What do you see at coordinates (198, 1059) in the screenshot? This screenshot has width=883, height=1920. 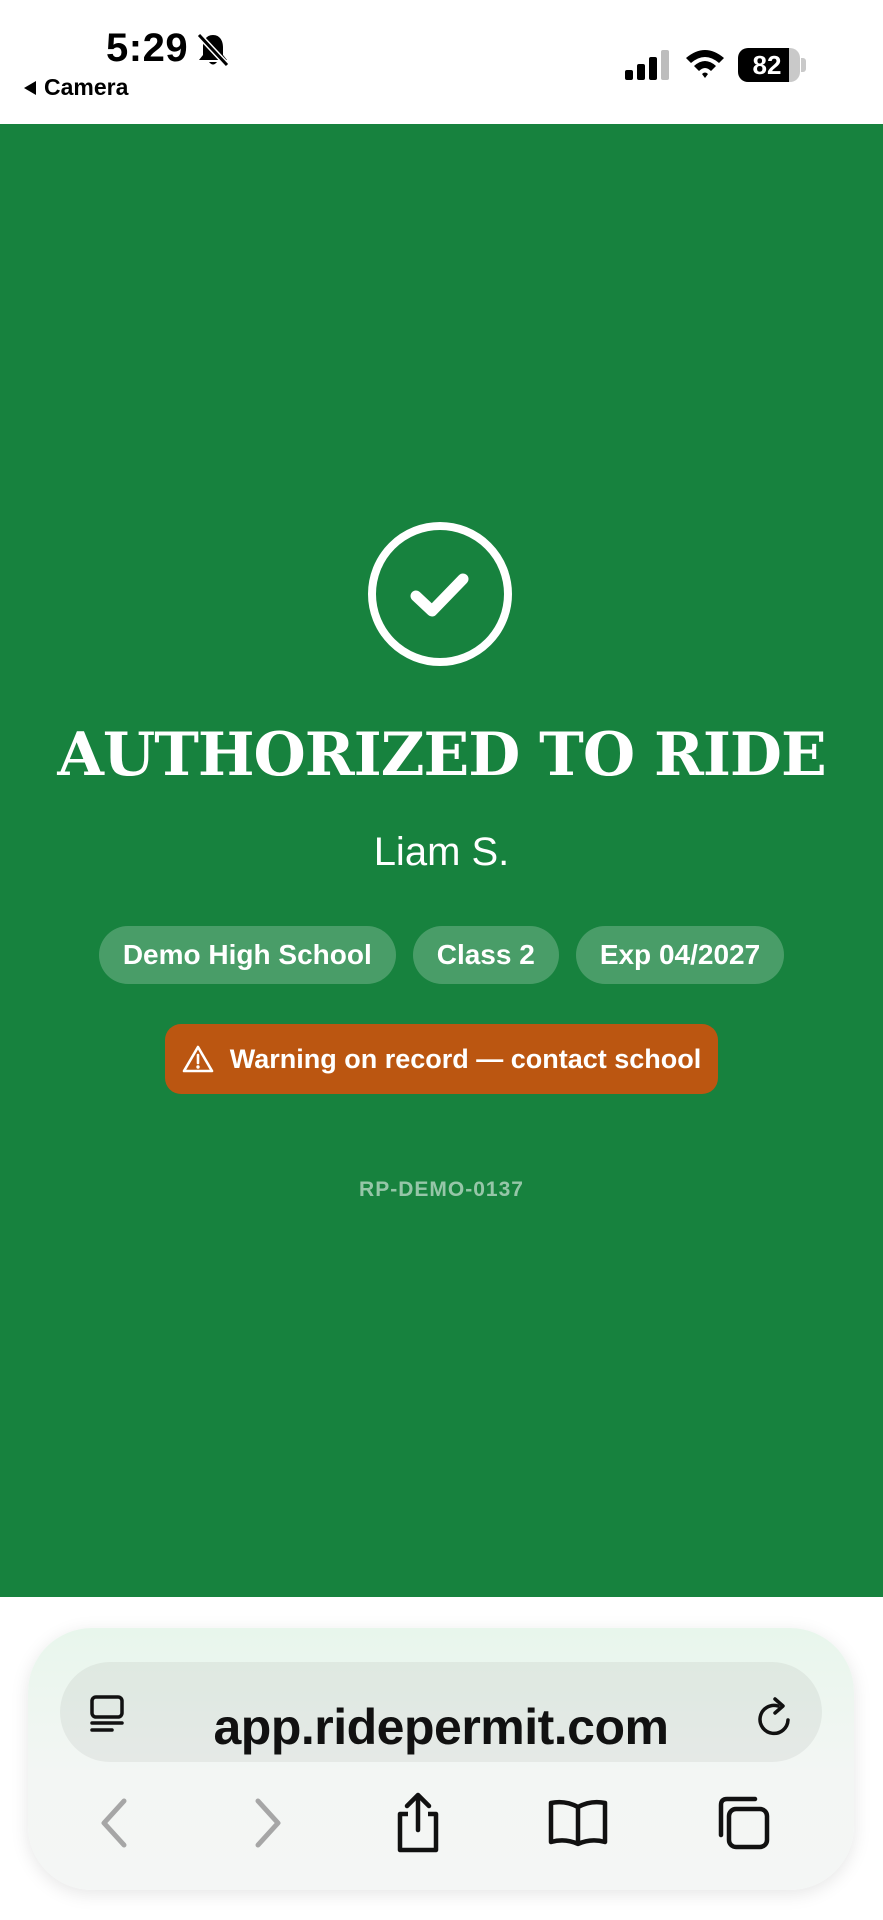 I see `warning-triangle-icon` at bounding box center [198, 1059].